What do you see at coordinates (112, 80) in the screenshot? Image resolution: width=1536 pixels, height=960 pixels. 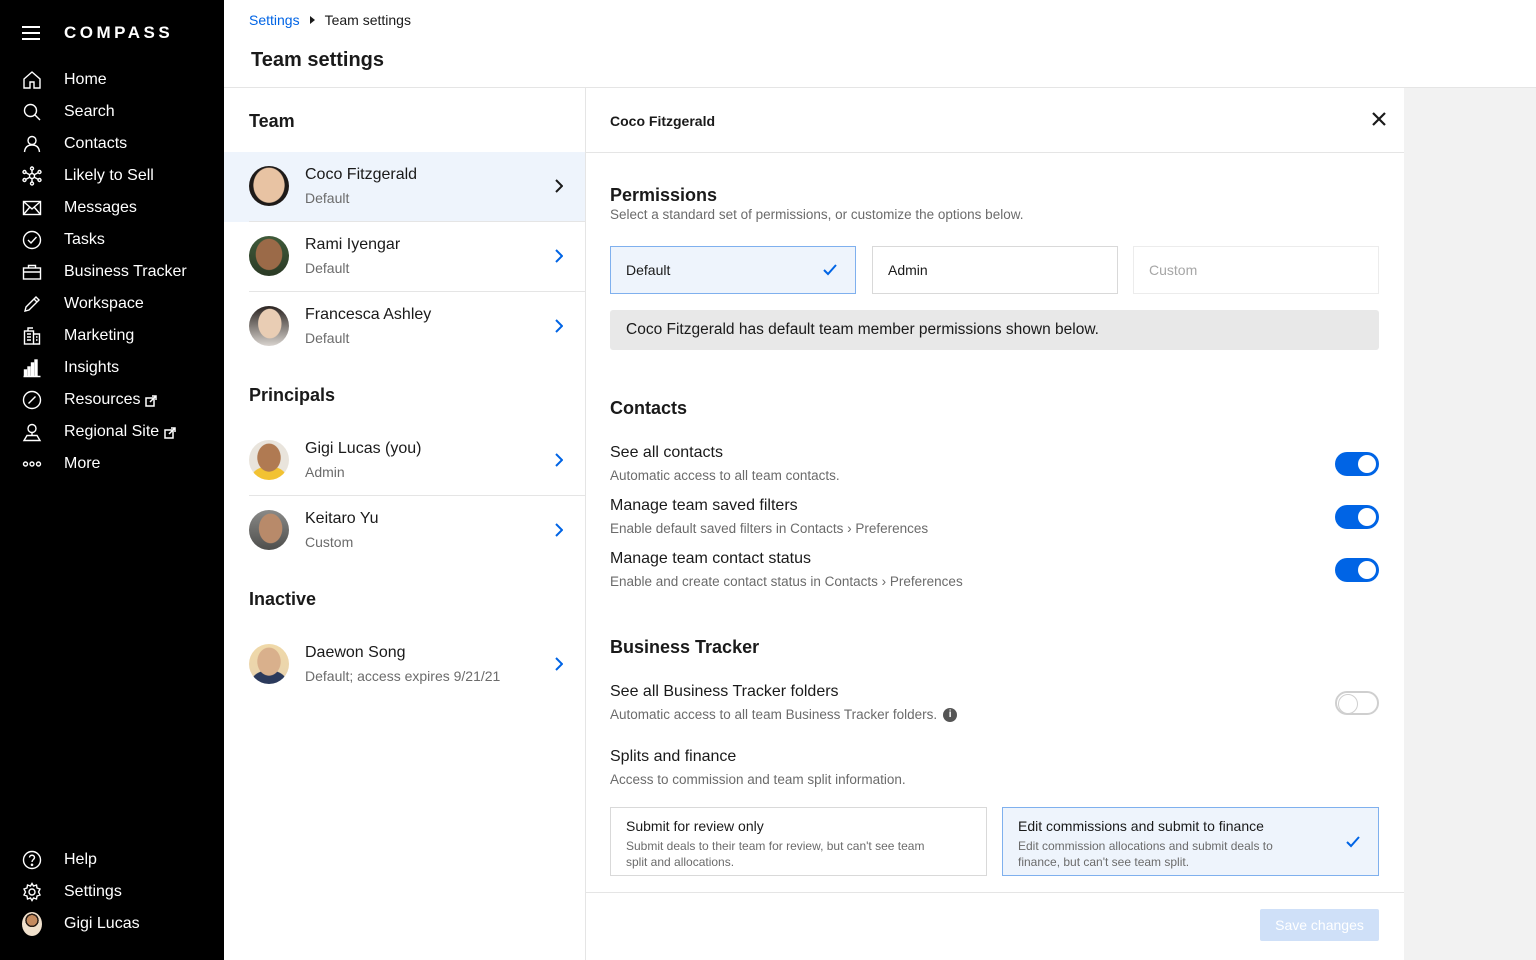 I see `sidebar-item-home: Home` at bounding box center [112, 80].